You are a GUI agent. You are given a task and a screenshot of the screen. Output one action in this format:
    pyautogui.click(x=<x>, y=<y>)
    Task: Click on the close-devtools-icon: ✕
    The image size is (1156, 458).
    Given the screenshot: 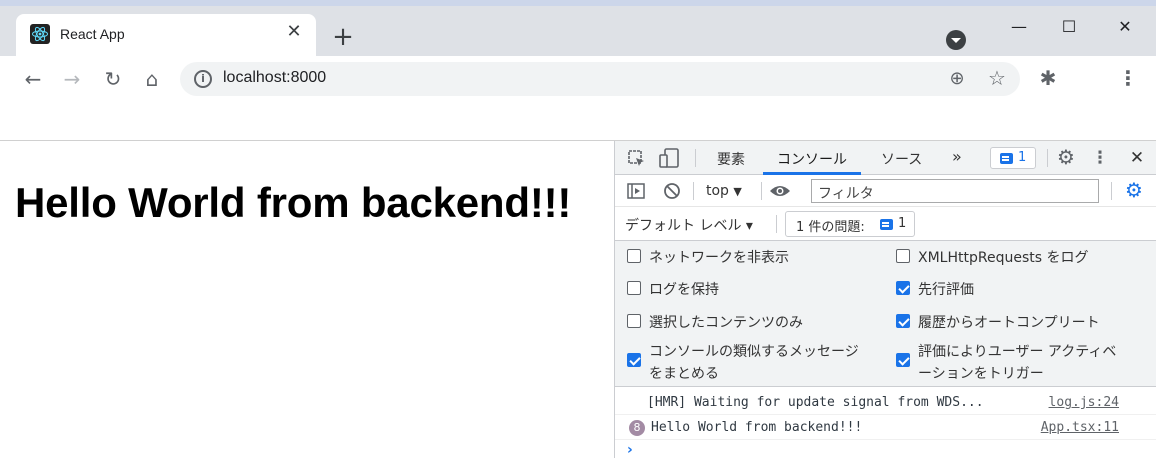 What is the action you would take?
    pyautogui.click(x=1137, y=158)
    